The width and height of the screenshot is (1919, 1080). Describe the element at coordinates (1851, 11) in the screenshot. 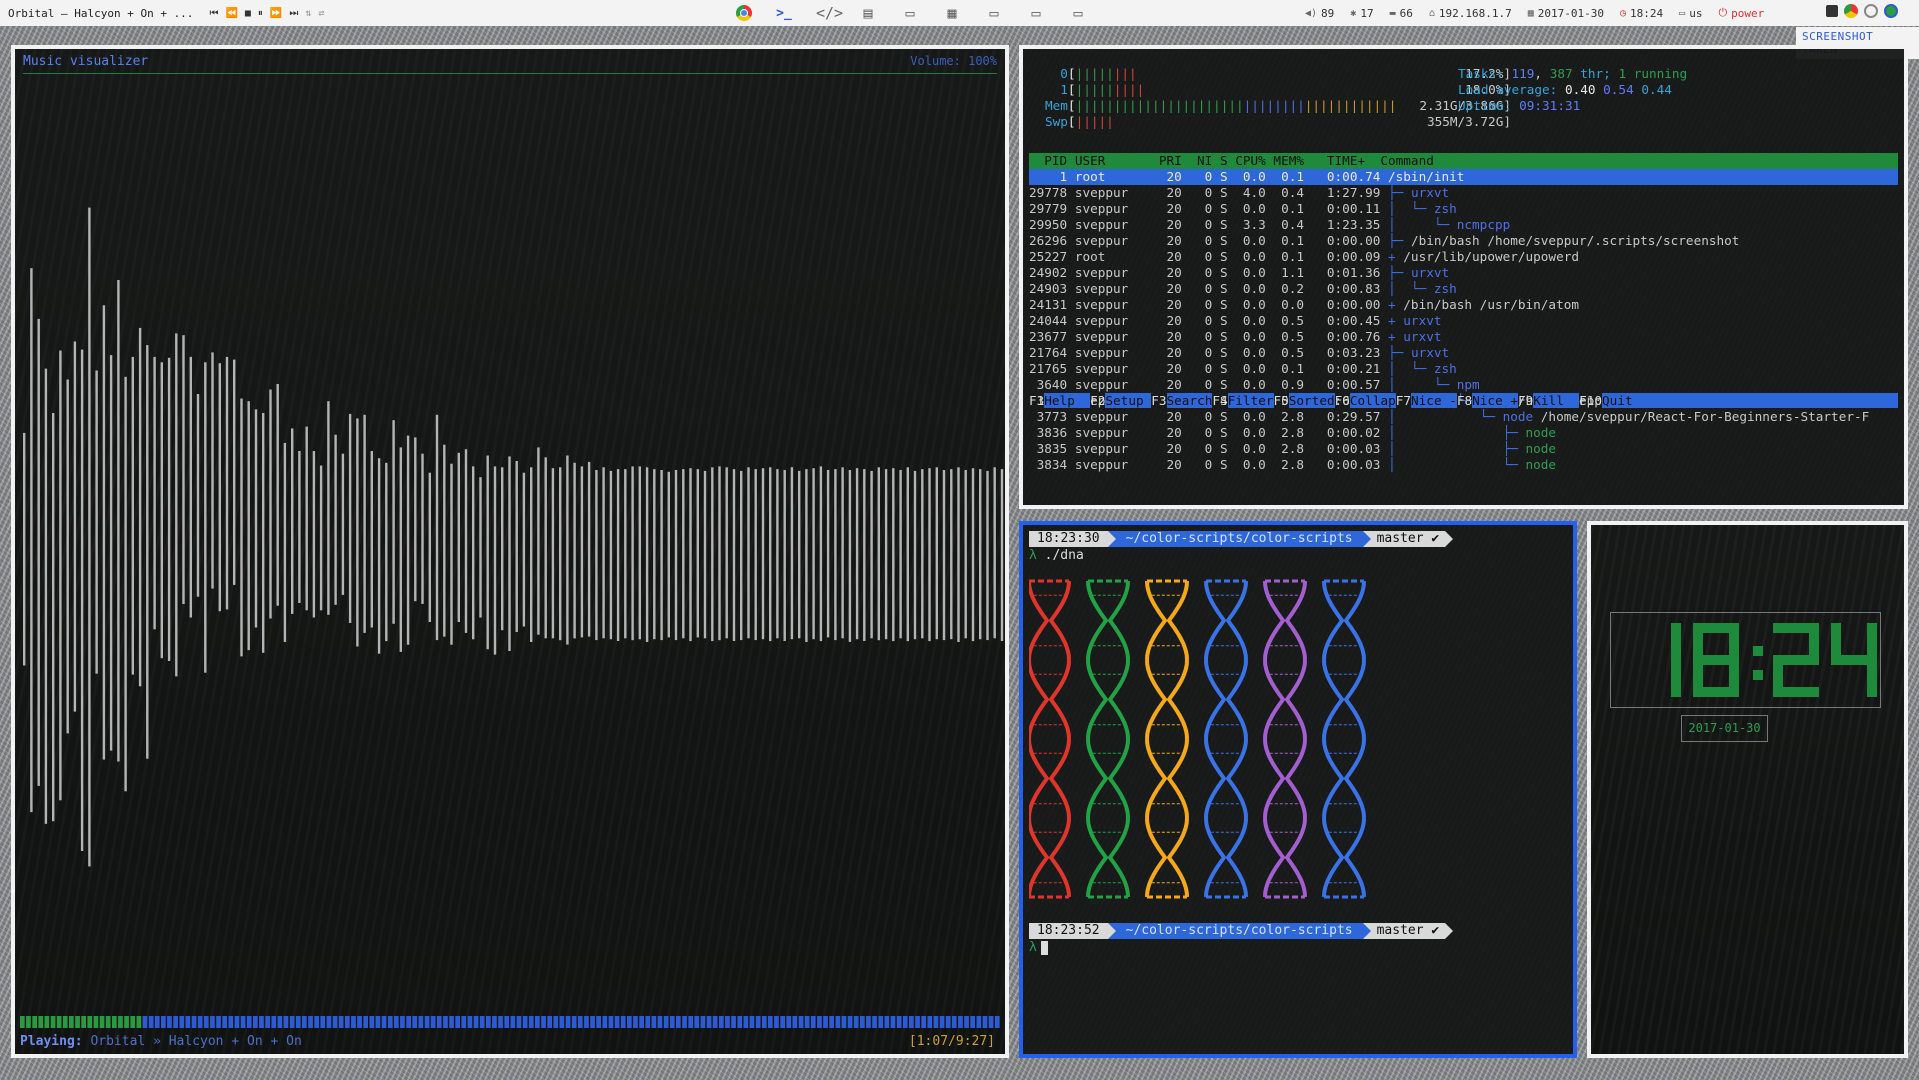

I see `chrome-tray-icon` at that location.